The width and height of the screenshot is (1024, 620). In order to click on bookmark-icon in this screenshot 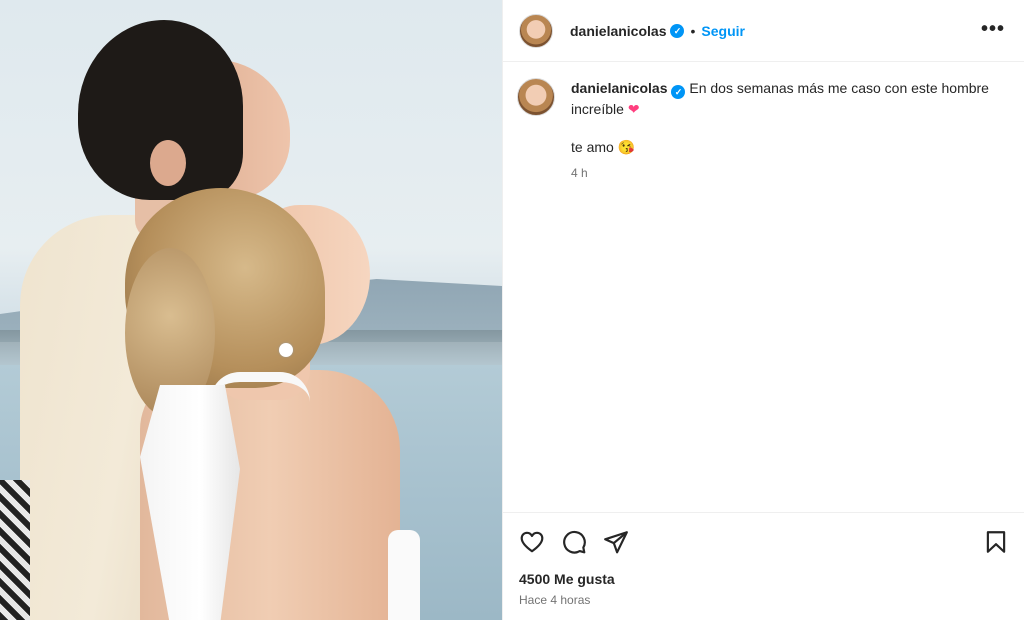, I will do `click(996, 542)`.